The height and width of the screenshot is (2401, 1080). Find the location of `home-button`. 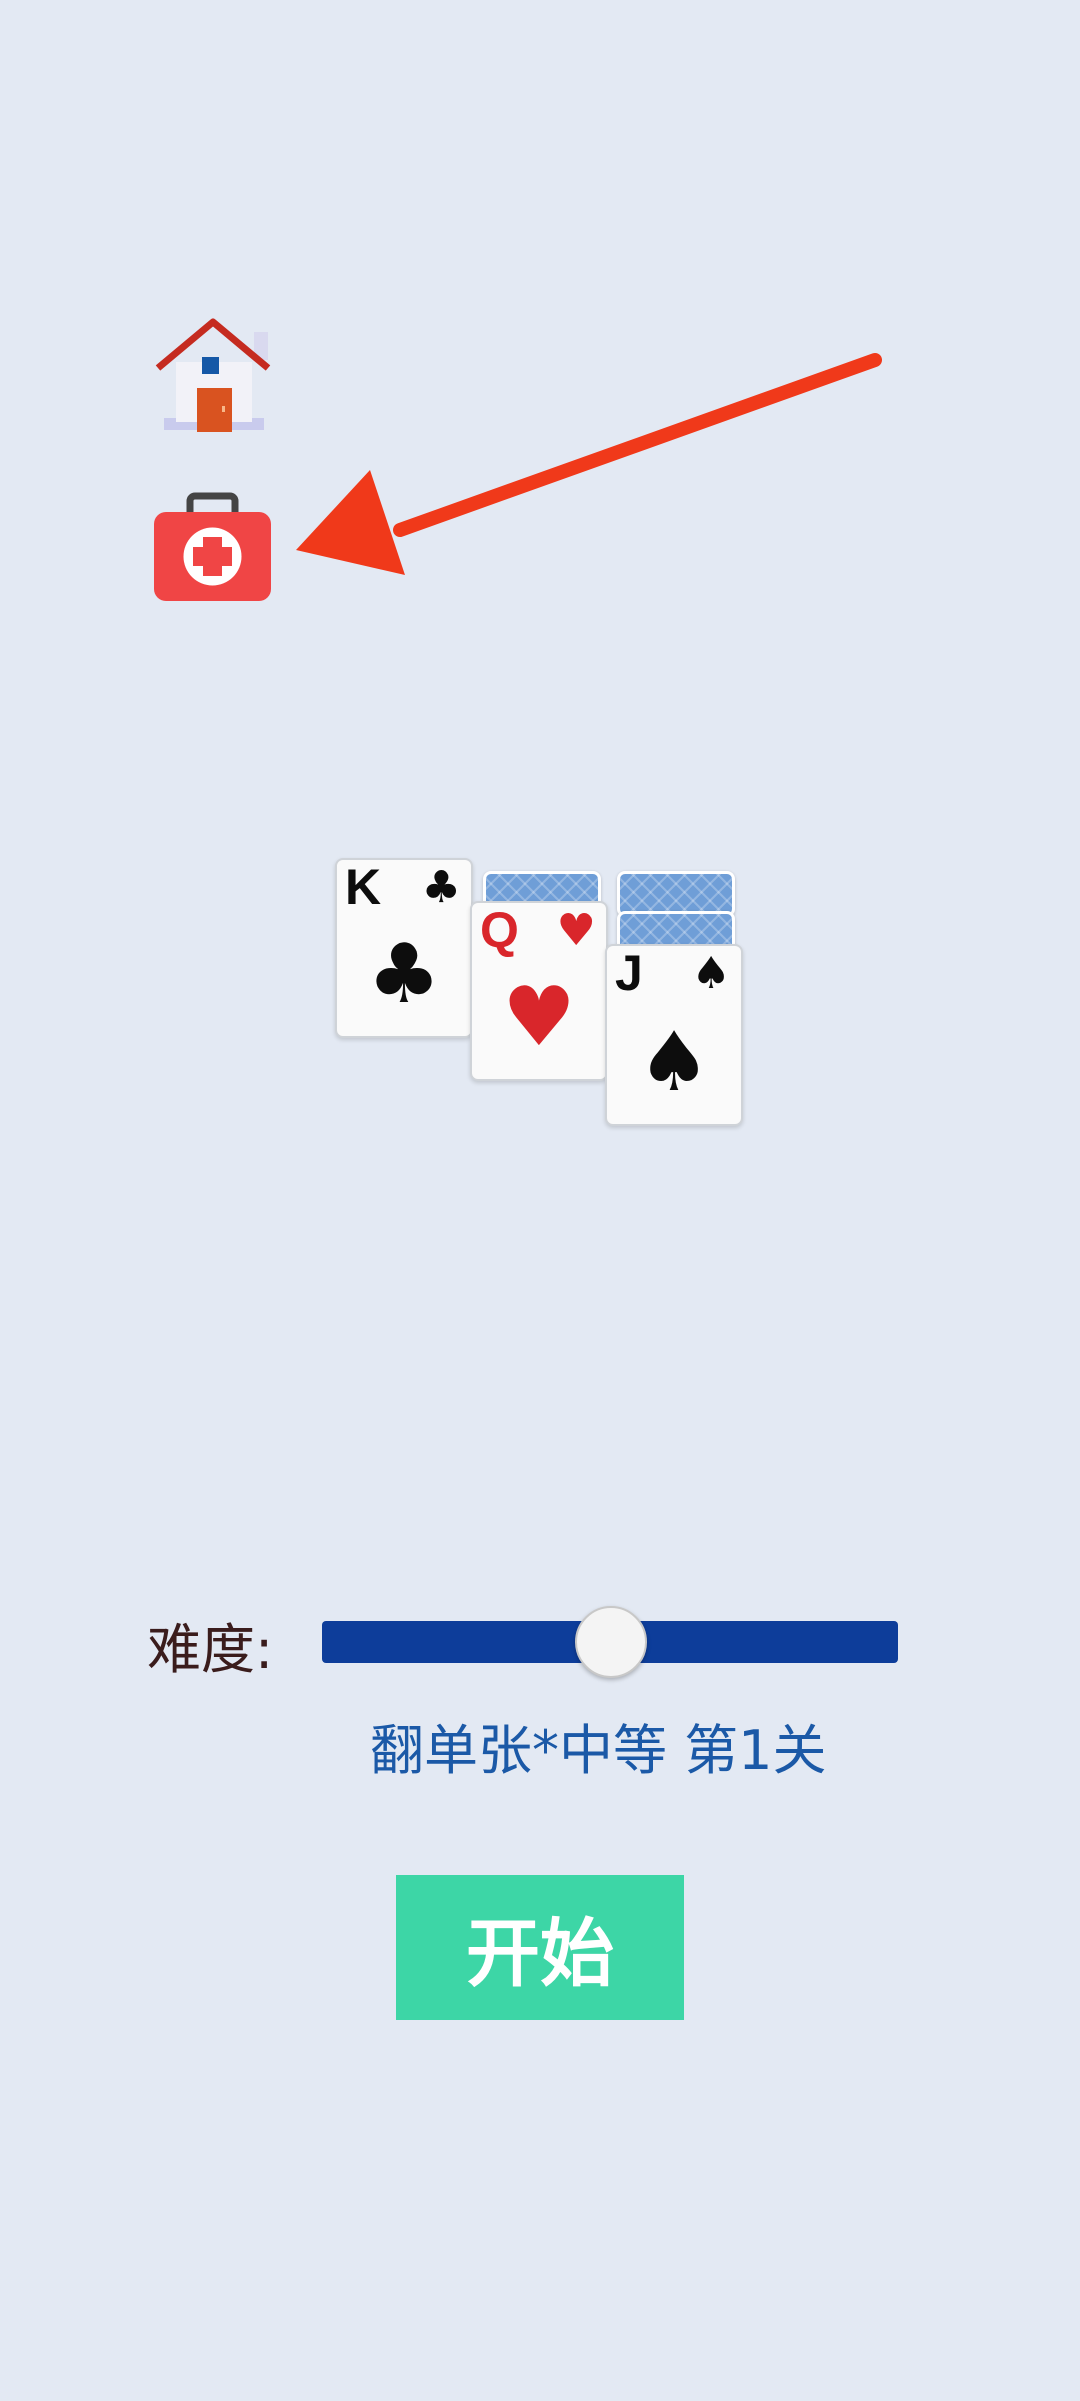

home-button is located at coordinates (212, 374).